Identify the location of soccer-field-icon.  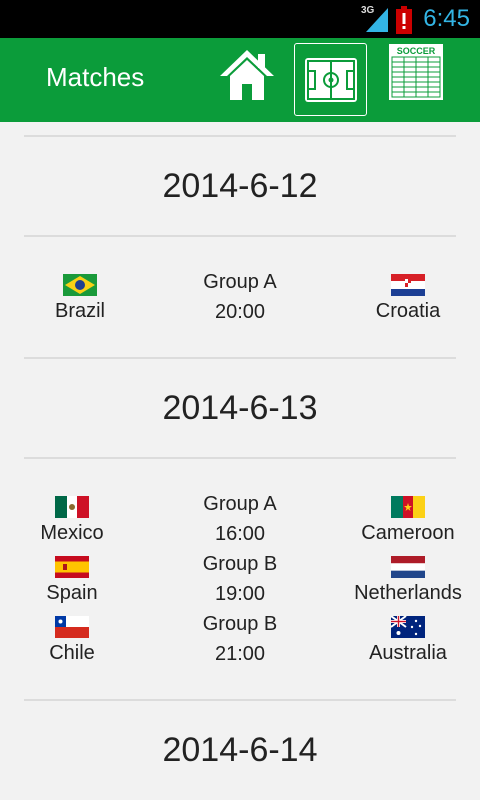
(331, 80).